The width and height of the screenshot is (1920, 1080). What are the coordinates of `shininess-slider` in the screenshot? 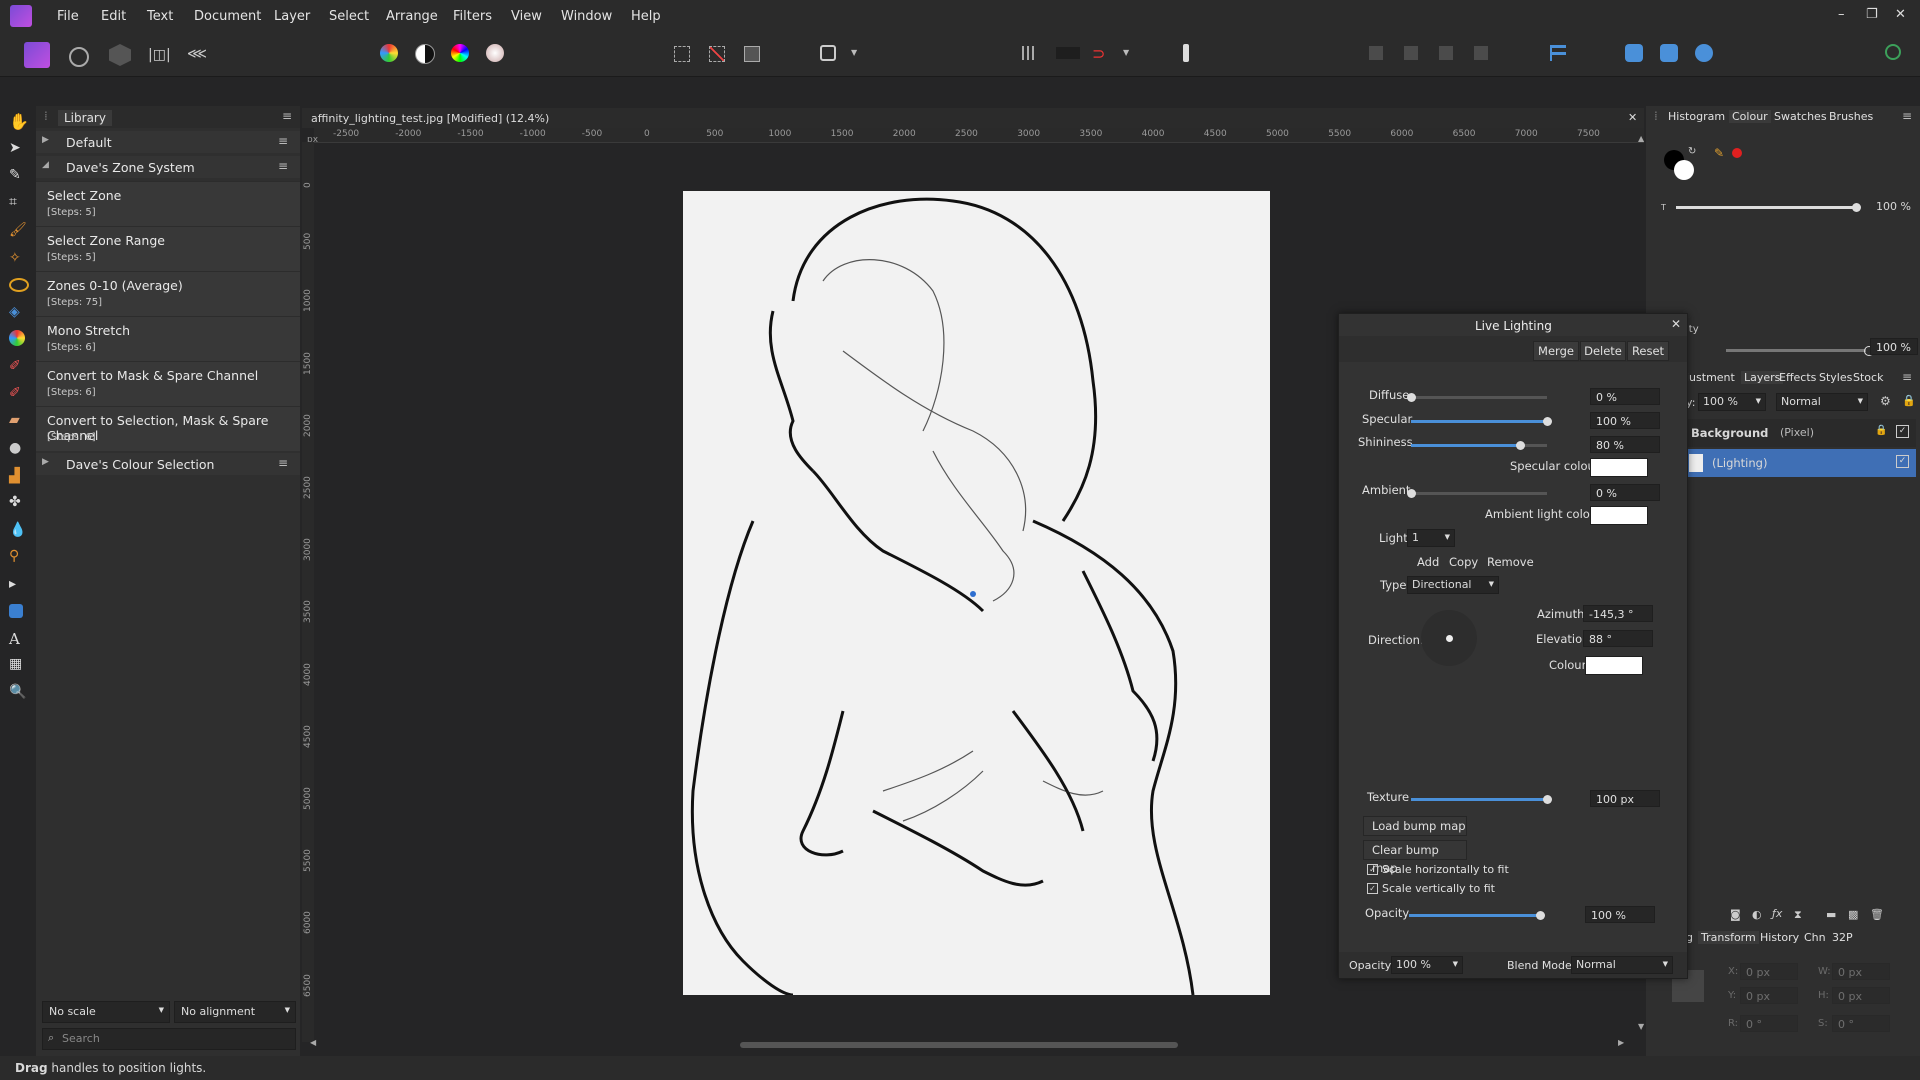 It's located at (1479, 445).